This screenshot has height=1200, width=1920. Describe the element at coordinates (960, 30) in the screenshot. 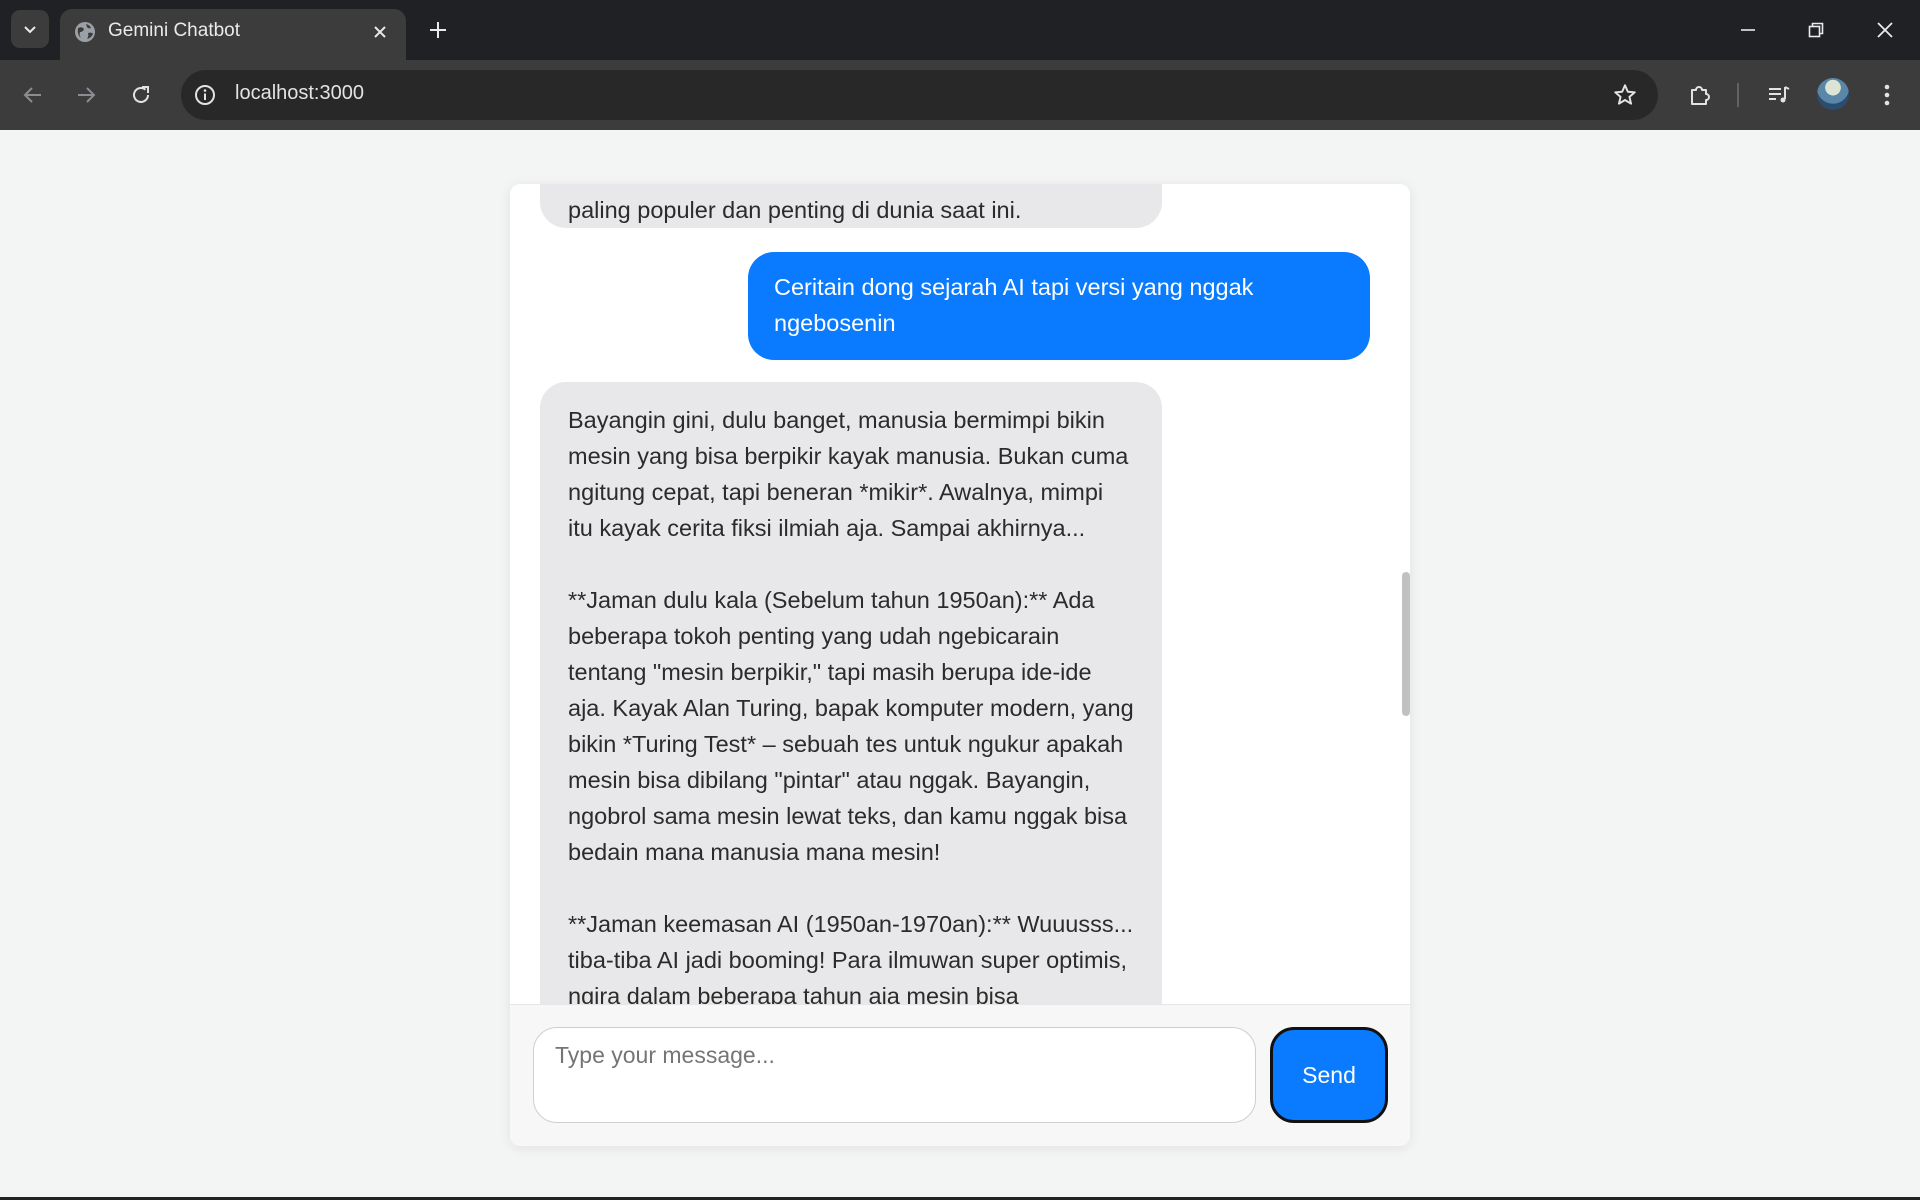

I see `browser-tab-bar: Gemini Chatbot` at that location.